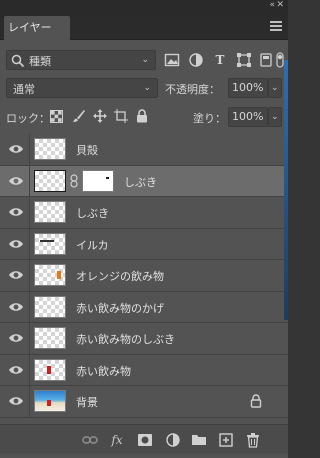 The image size is (320, 458). Describe the element at coordinates (82, 88) in the screenshot. I see `blend-mode-select: 通常 ⌄` at that location.